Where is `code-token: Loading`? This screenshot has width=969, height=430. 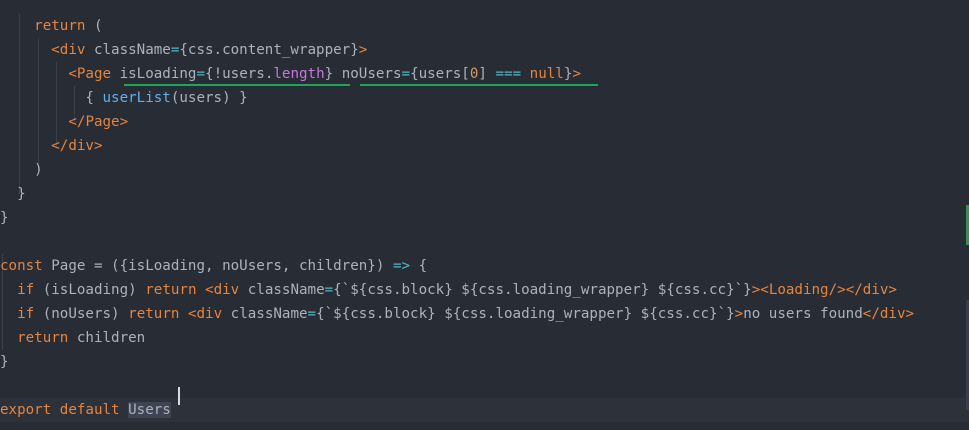
code-token: Loading is located at coordinates (798, 290).